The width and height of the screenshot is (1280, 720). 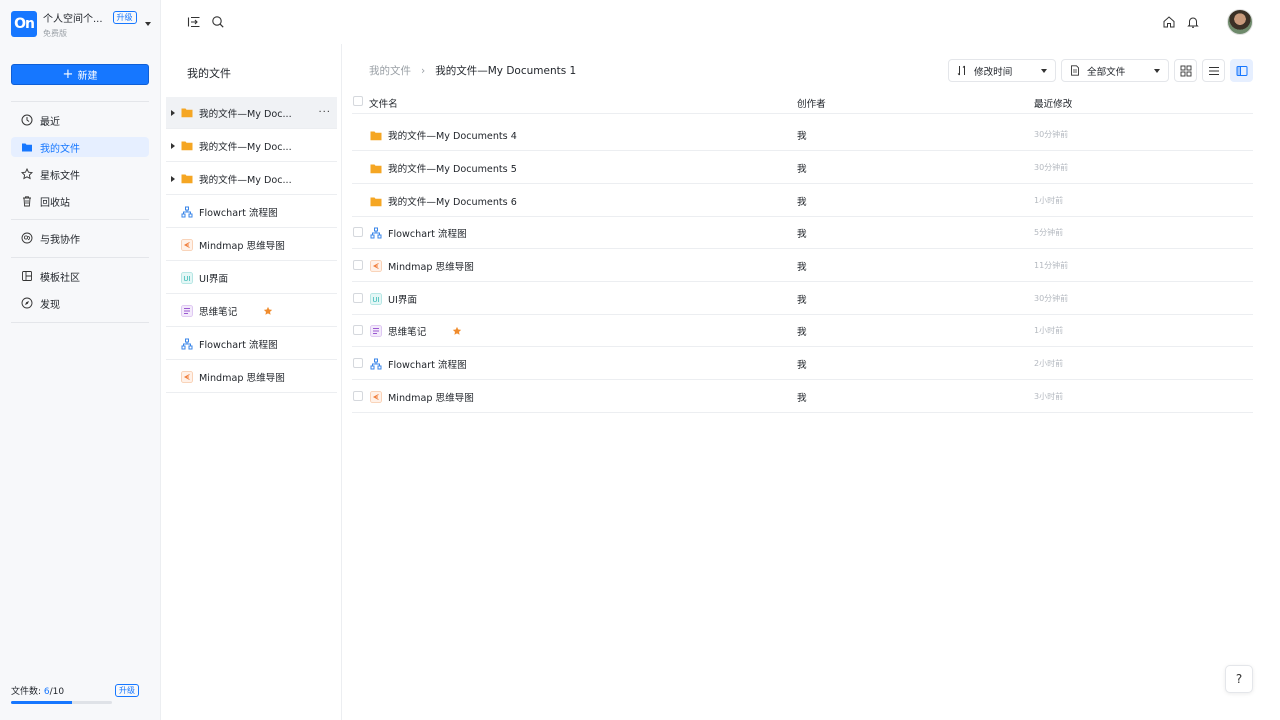 What do you see at coordinates (427, 234) in the screenshot?
I see `file-name: Flowchart 流程图` at bounding box center [427, 234].